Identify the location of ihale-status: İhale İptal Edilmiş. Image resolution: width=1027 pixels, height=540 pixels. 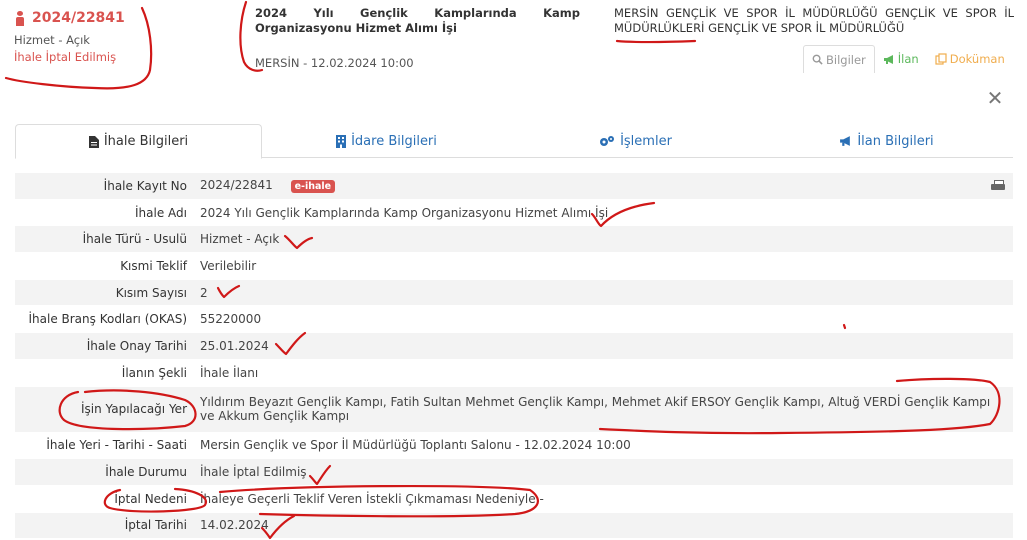
(65, 57).